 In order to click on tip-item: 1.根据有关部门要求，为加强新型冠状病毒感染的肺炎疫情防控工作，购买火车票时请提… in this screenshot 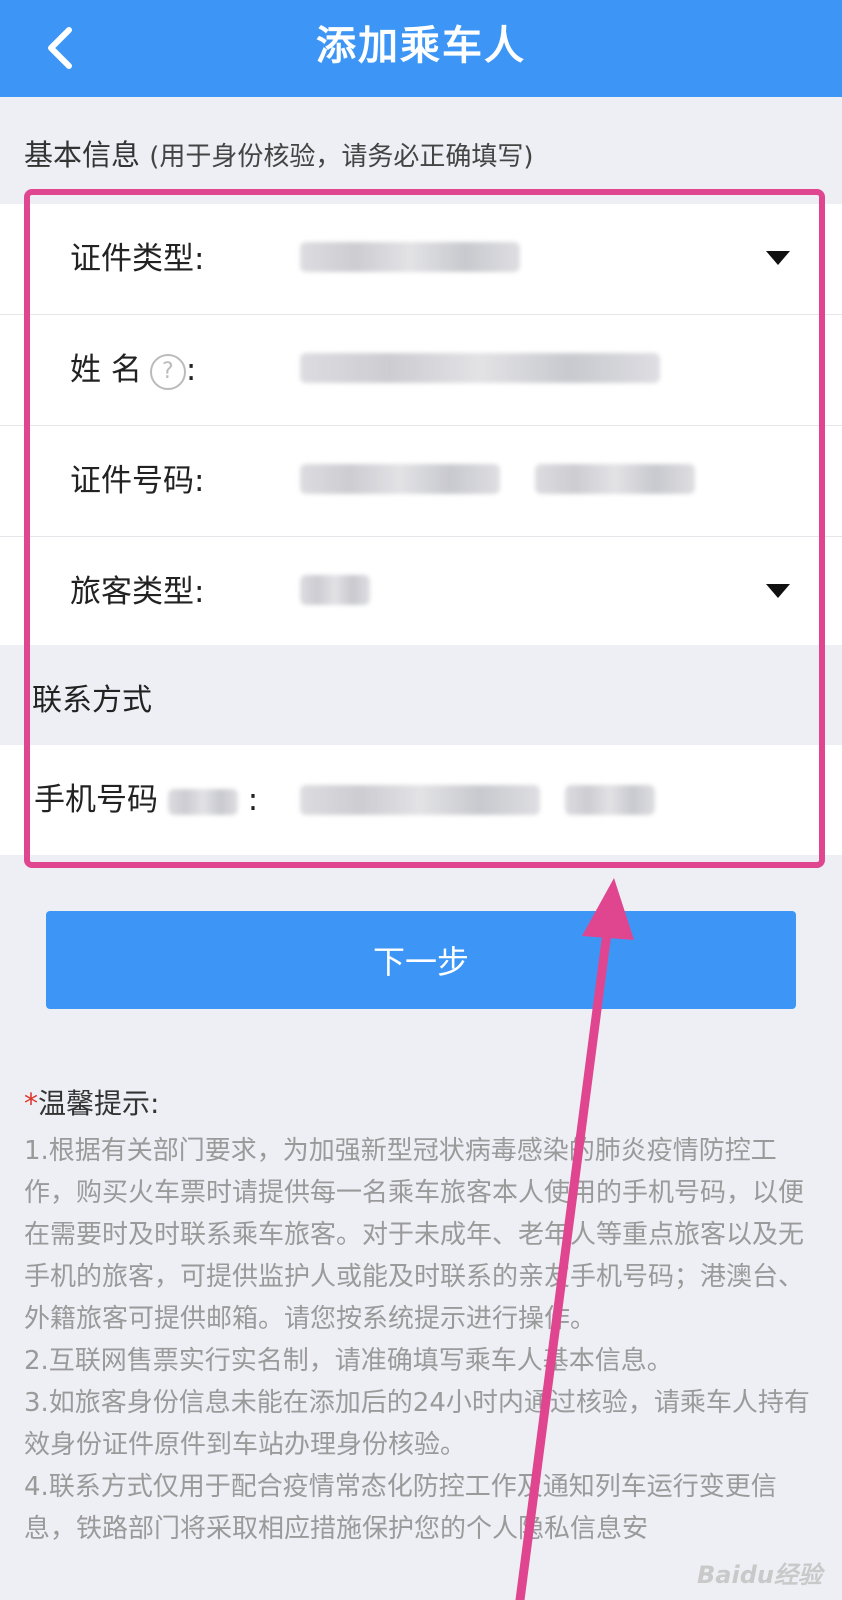, I will do `click(414, 1235)`.